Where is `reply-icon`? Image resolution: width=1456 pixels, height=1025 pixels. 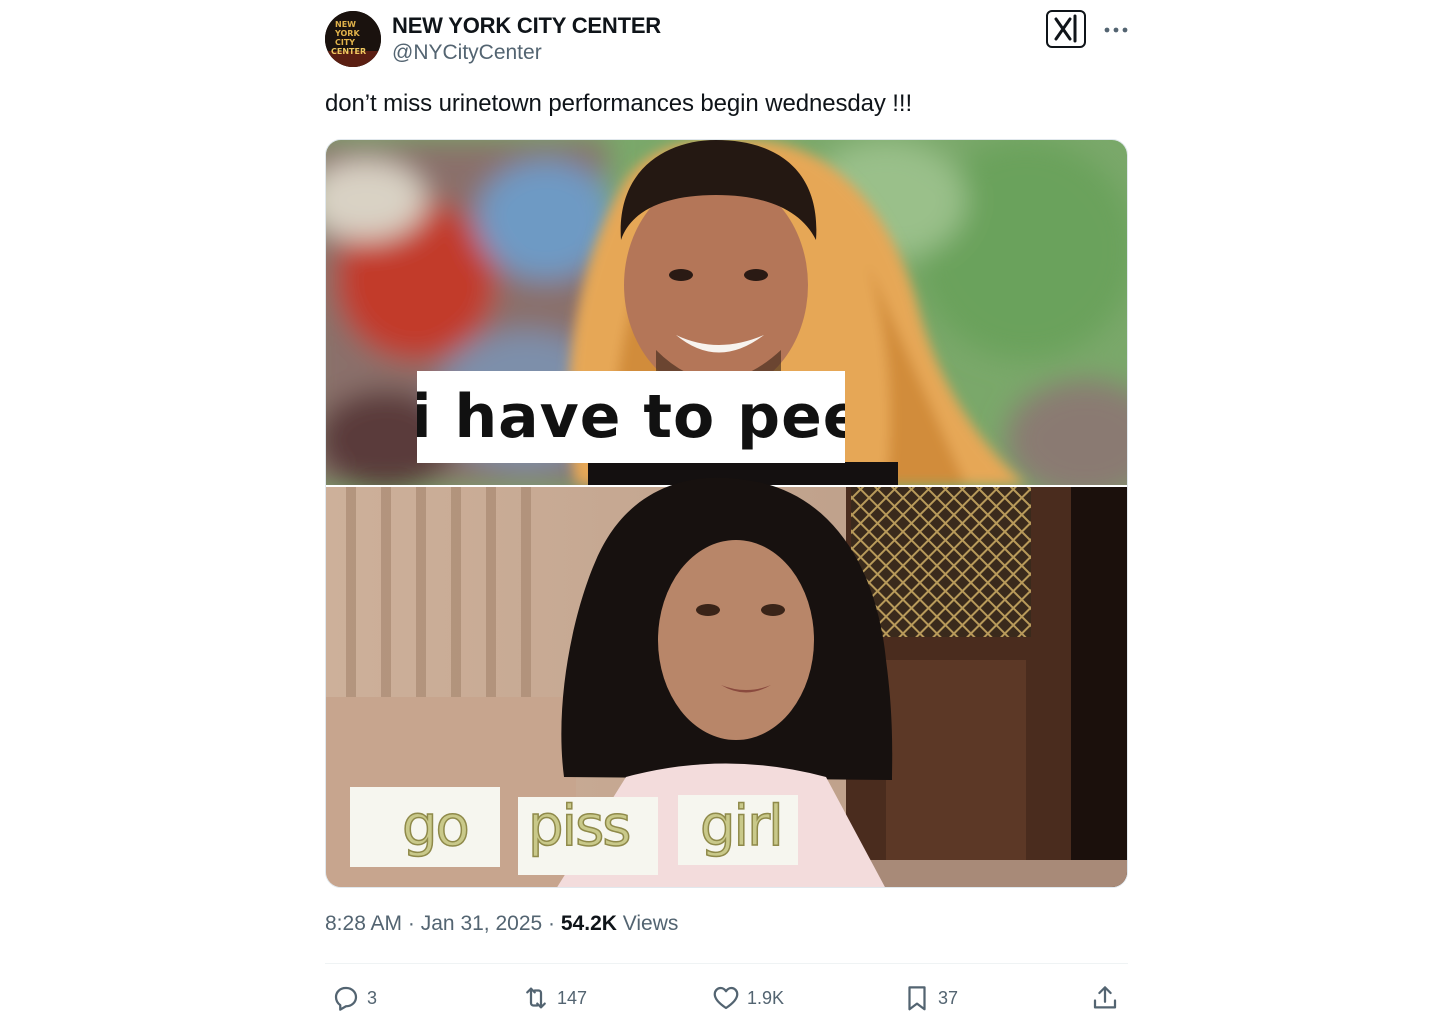 reply-icon is located at coordinates (346, 998).